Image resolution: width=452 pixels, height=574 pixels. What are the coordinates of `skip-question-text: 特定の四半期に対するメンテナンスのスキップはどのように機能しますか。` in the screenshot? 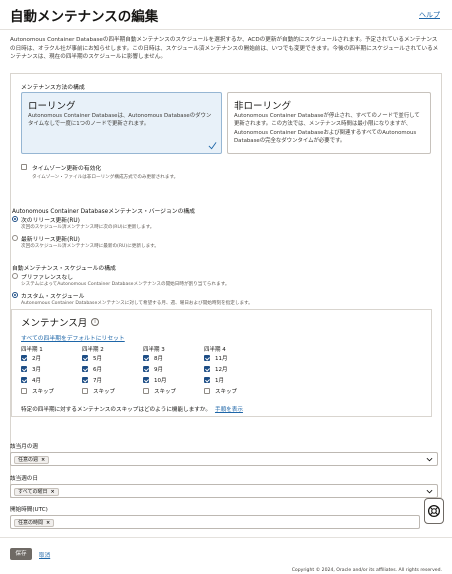 It's located at (116, 410).